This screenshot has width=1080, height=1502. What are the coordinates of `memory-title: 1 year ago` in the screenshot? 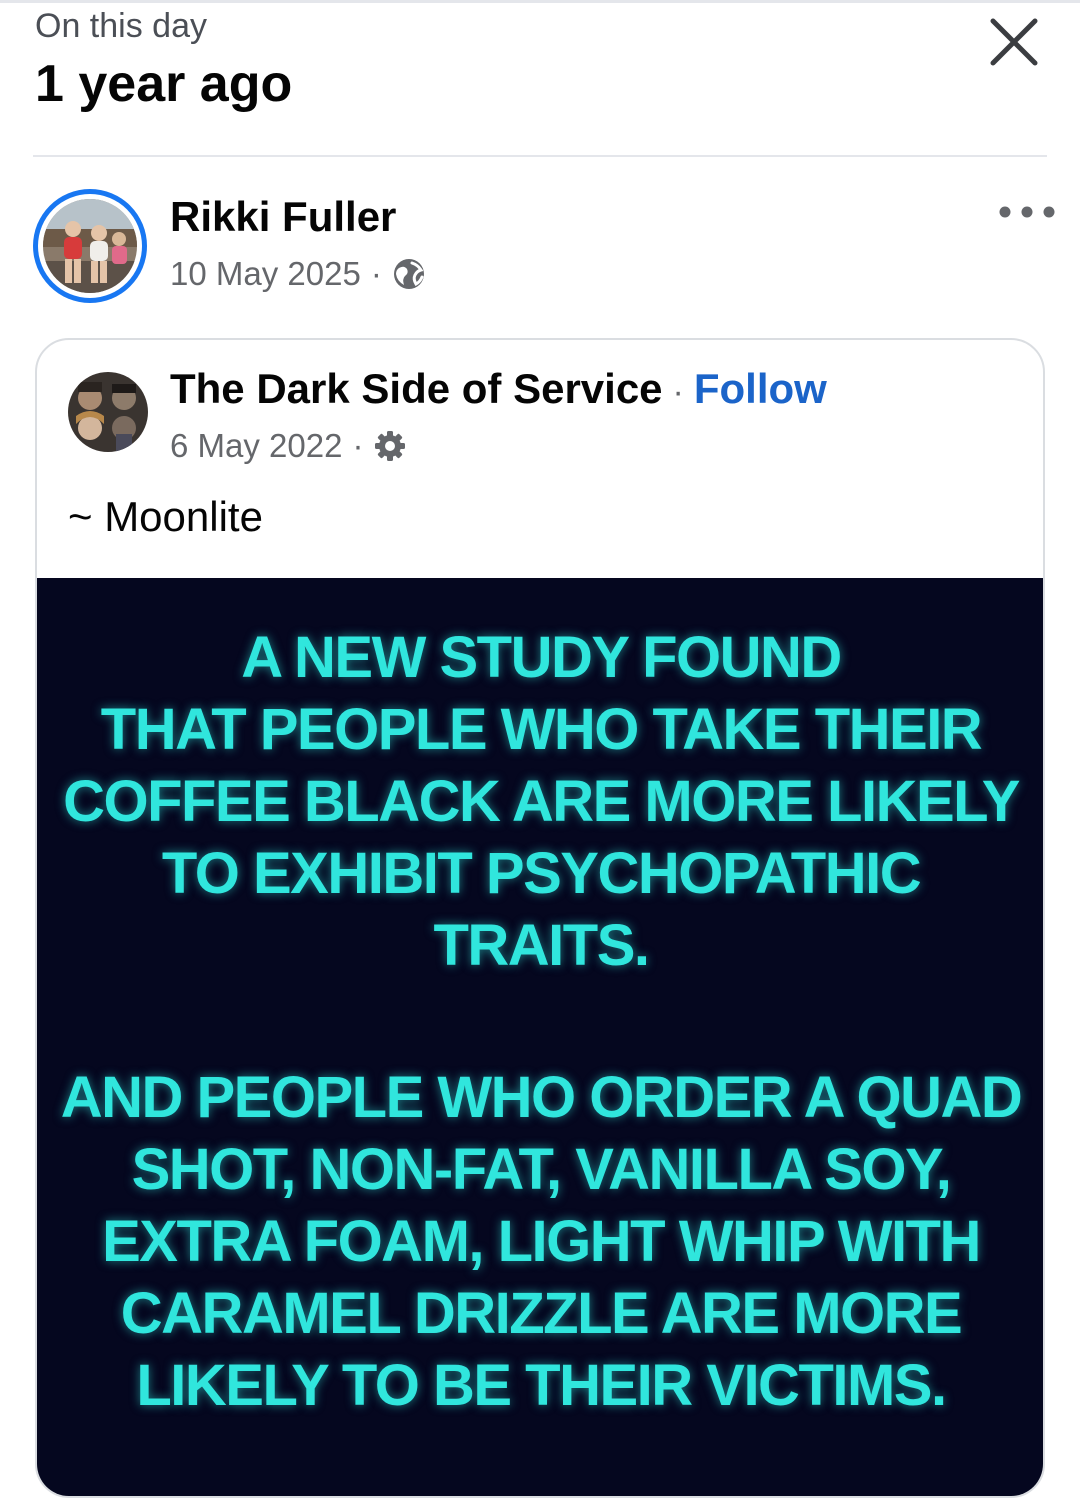 It's located at (164, 84).